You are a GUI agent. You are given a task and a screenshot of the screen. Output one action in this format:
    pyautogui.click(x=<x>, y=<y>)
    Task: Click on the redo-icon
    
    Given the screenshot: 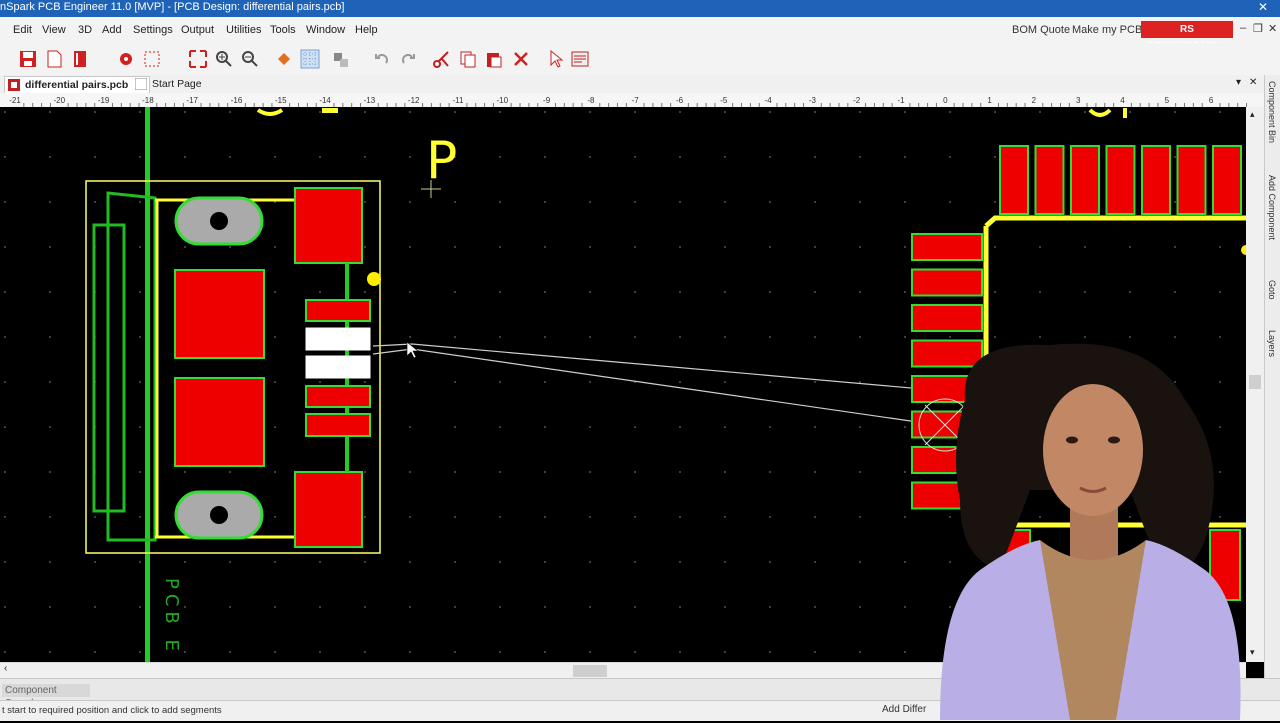 What is the action you would take?
    pyautogui.click(x=408, y=59)
    